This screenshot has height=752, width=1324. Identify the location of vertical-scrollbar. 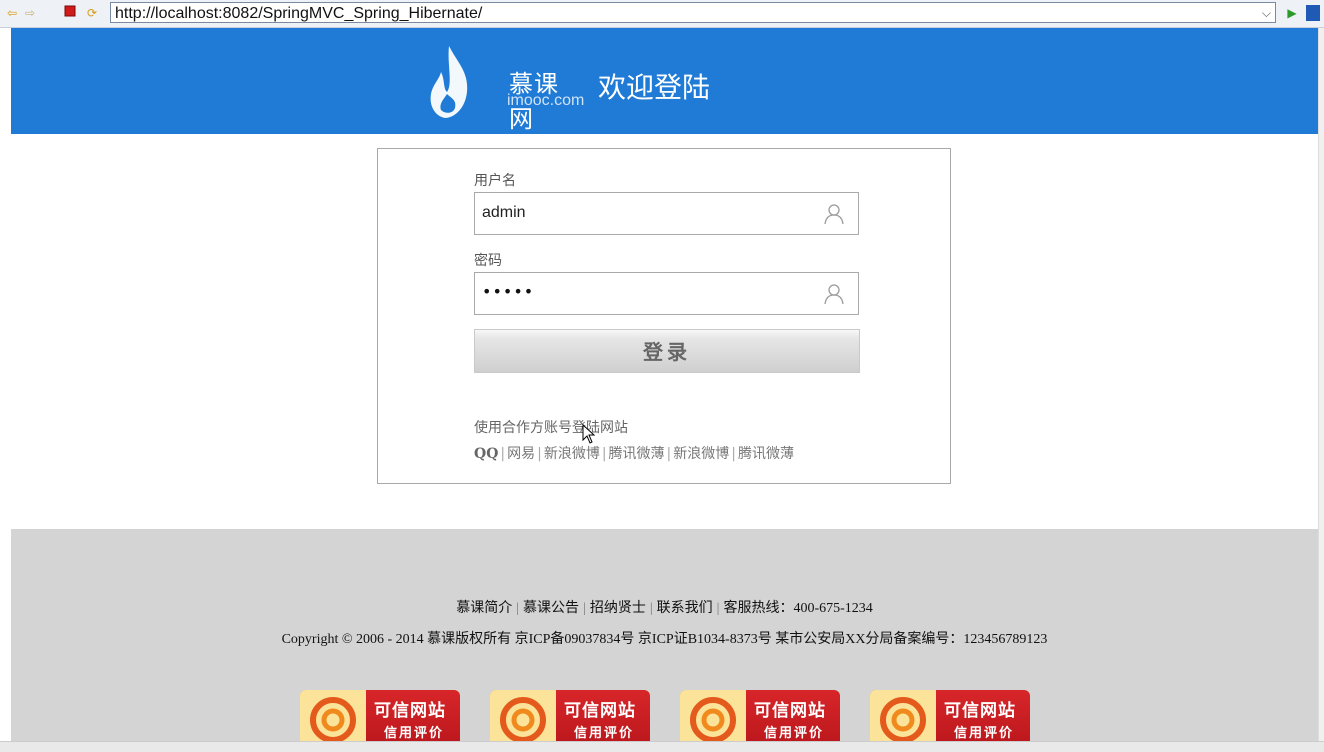
(1321, 384).